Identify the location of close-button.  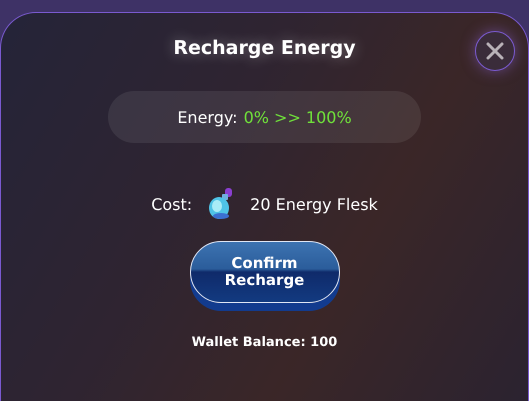
(495, 51).